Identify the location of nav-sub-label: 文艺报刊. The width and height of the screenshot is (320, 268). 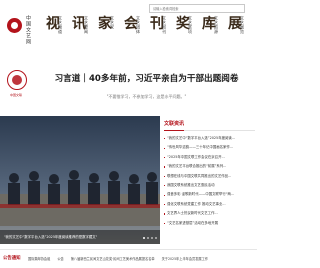
(164, 25).